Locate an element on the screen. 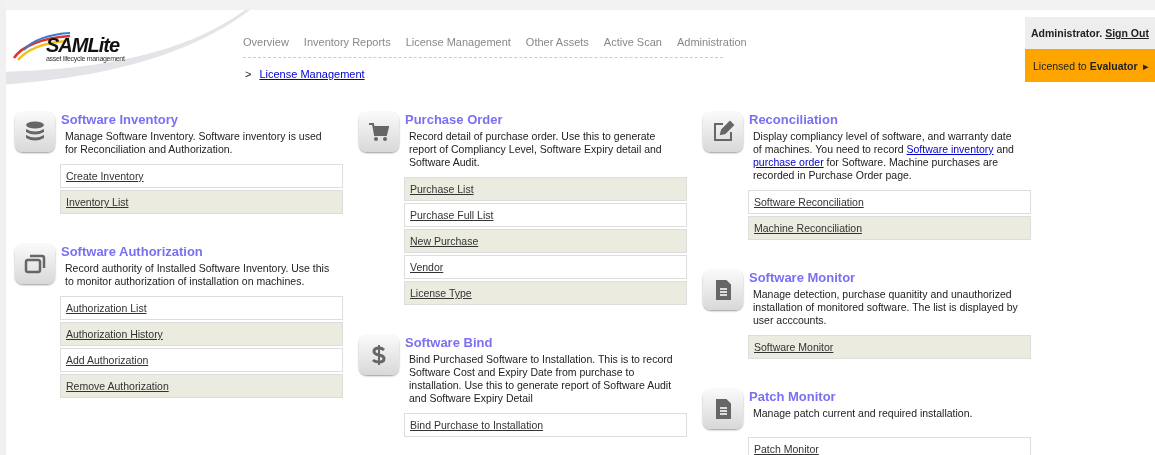 Image resolution: width=1155 pixels, height=455 pixels. section-title: Reconciliation is located at coordinates (898, 120).